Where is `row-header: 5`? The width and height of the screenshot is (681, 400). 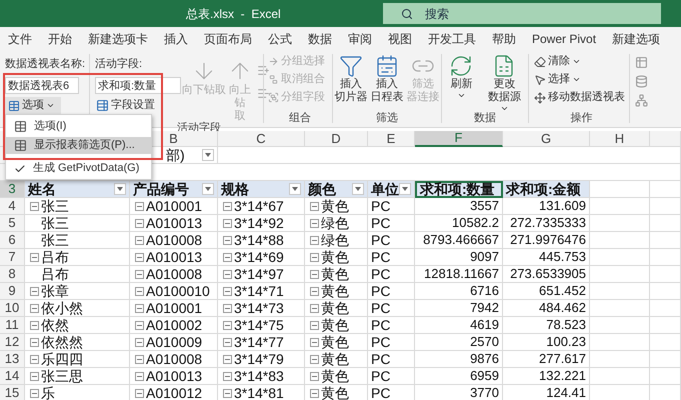
row-header: 5 is located at coordinates (12, 223).